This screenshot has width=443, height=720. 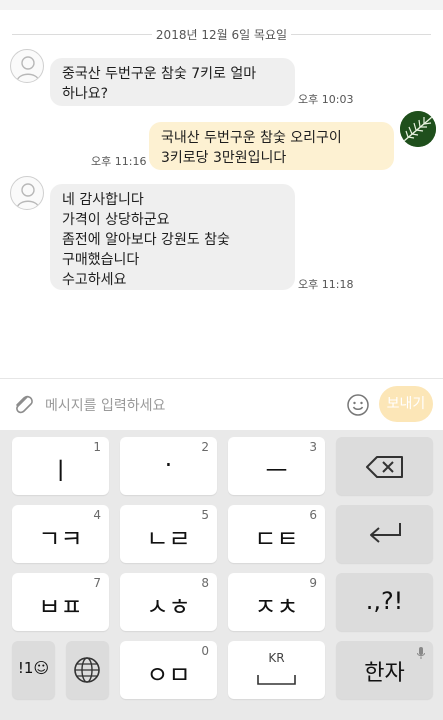 I want to click on key-label: ㅇㅁ, so click(x=168, y=675).